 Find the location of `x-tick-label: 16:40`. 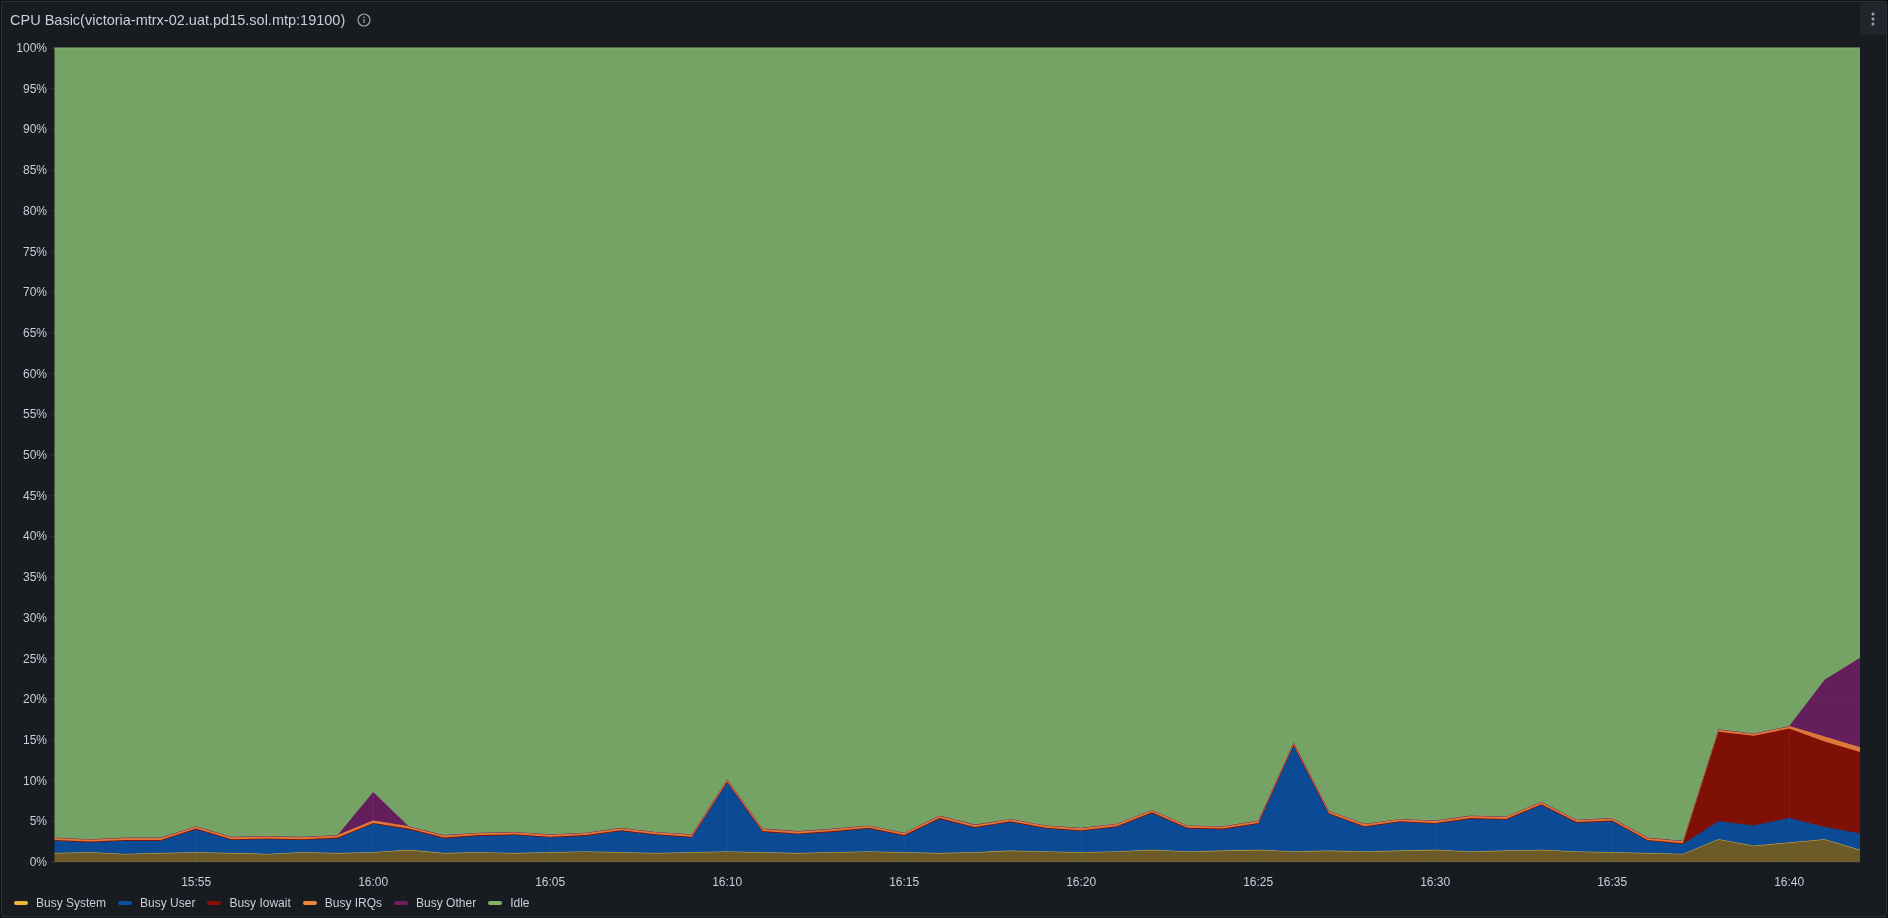

x-tick-label: 16:40 is located at coordinates (1789, 882).